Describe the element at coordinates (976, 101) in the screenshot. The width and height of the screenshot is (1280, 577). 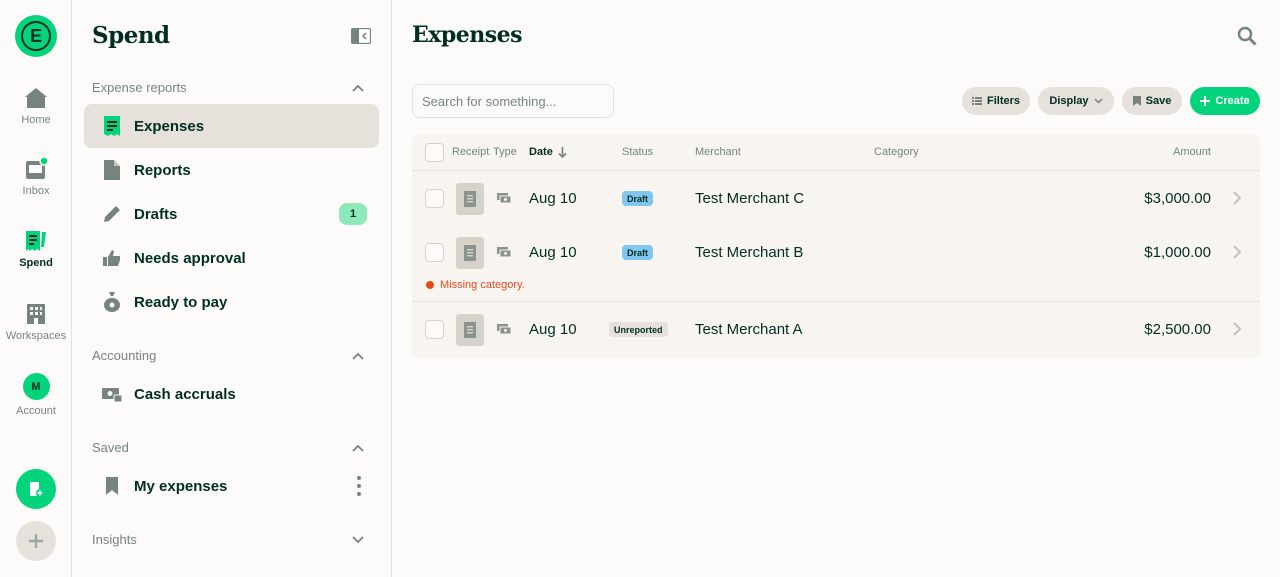
I see `filter-icon` at that location.